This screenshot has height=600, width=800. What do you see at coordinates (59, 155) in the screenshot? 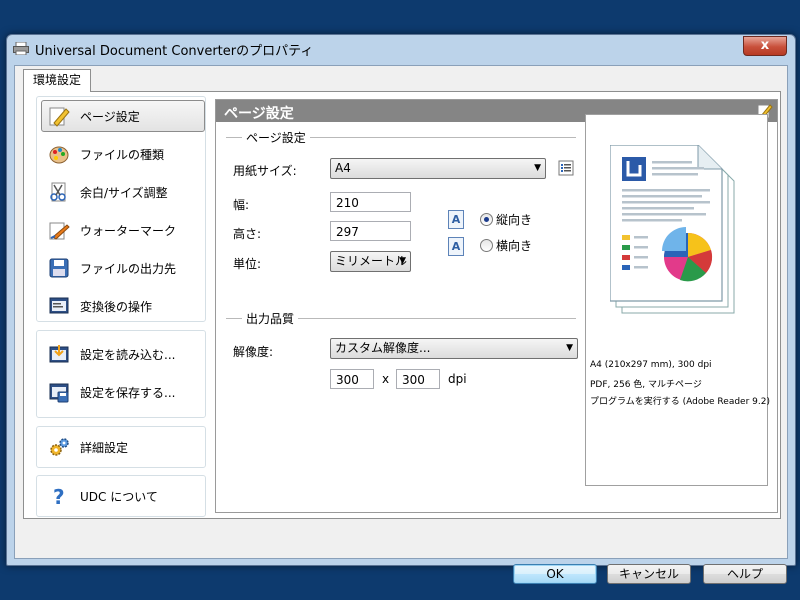
I see `palette-icon` at bounding box center [59, 155].